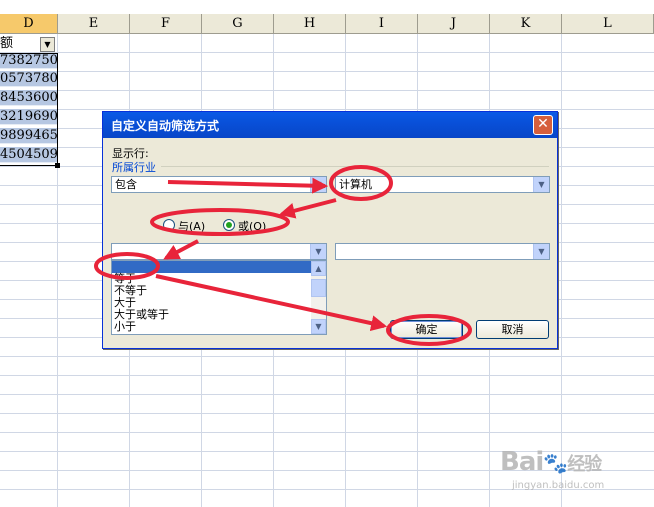  Describe the element at coordinates (558, 485) in the screenshot. I see `watermark-url: jingyan.baidu.com` at that location.